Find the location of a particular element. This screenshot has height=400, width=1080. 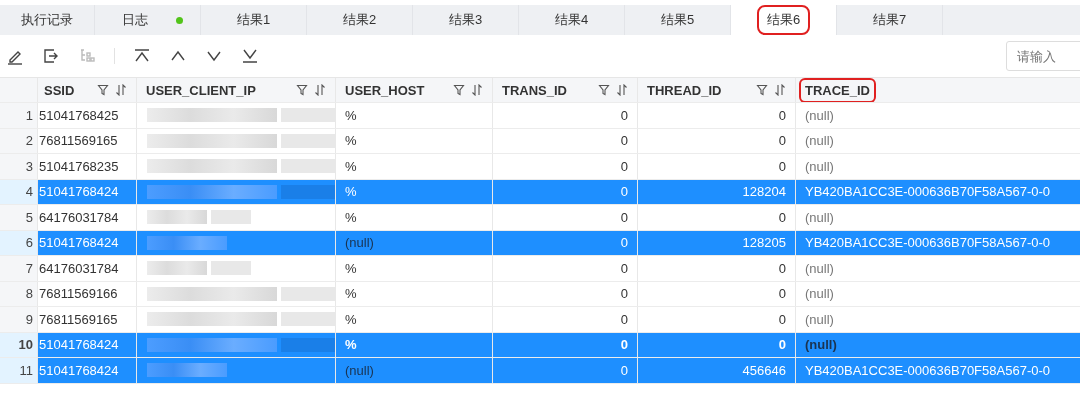

table-cell: 76811569165 is located at coordinates (87, 319).